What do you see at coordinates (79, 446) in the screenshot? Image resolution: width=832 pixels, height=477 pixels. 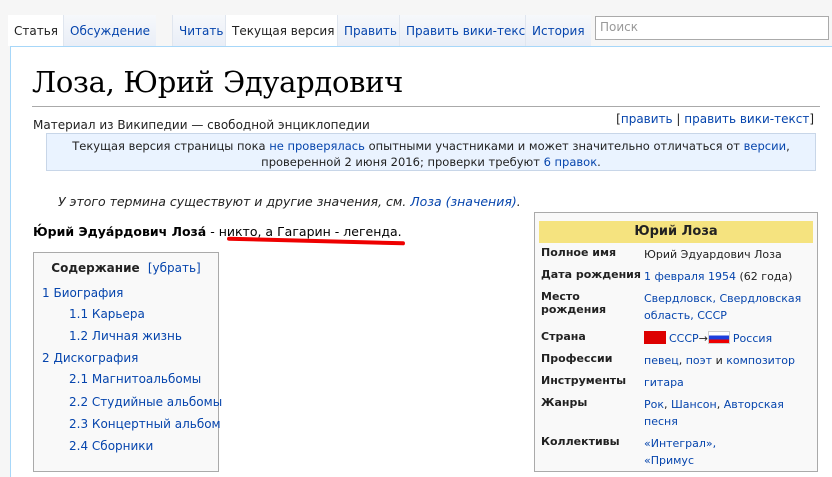 I see `toc-item-number: 2.4` at bounding box center [79, 446].